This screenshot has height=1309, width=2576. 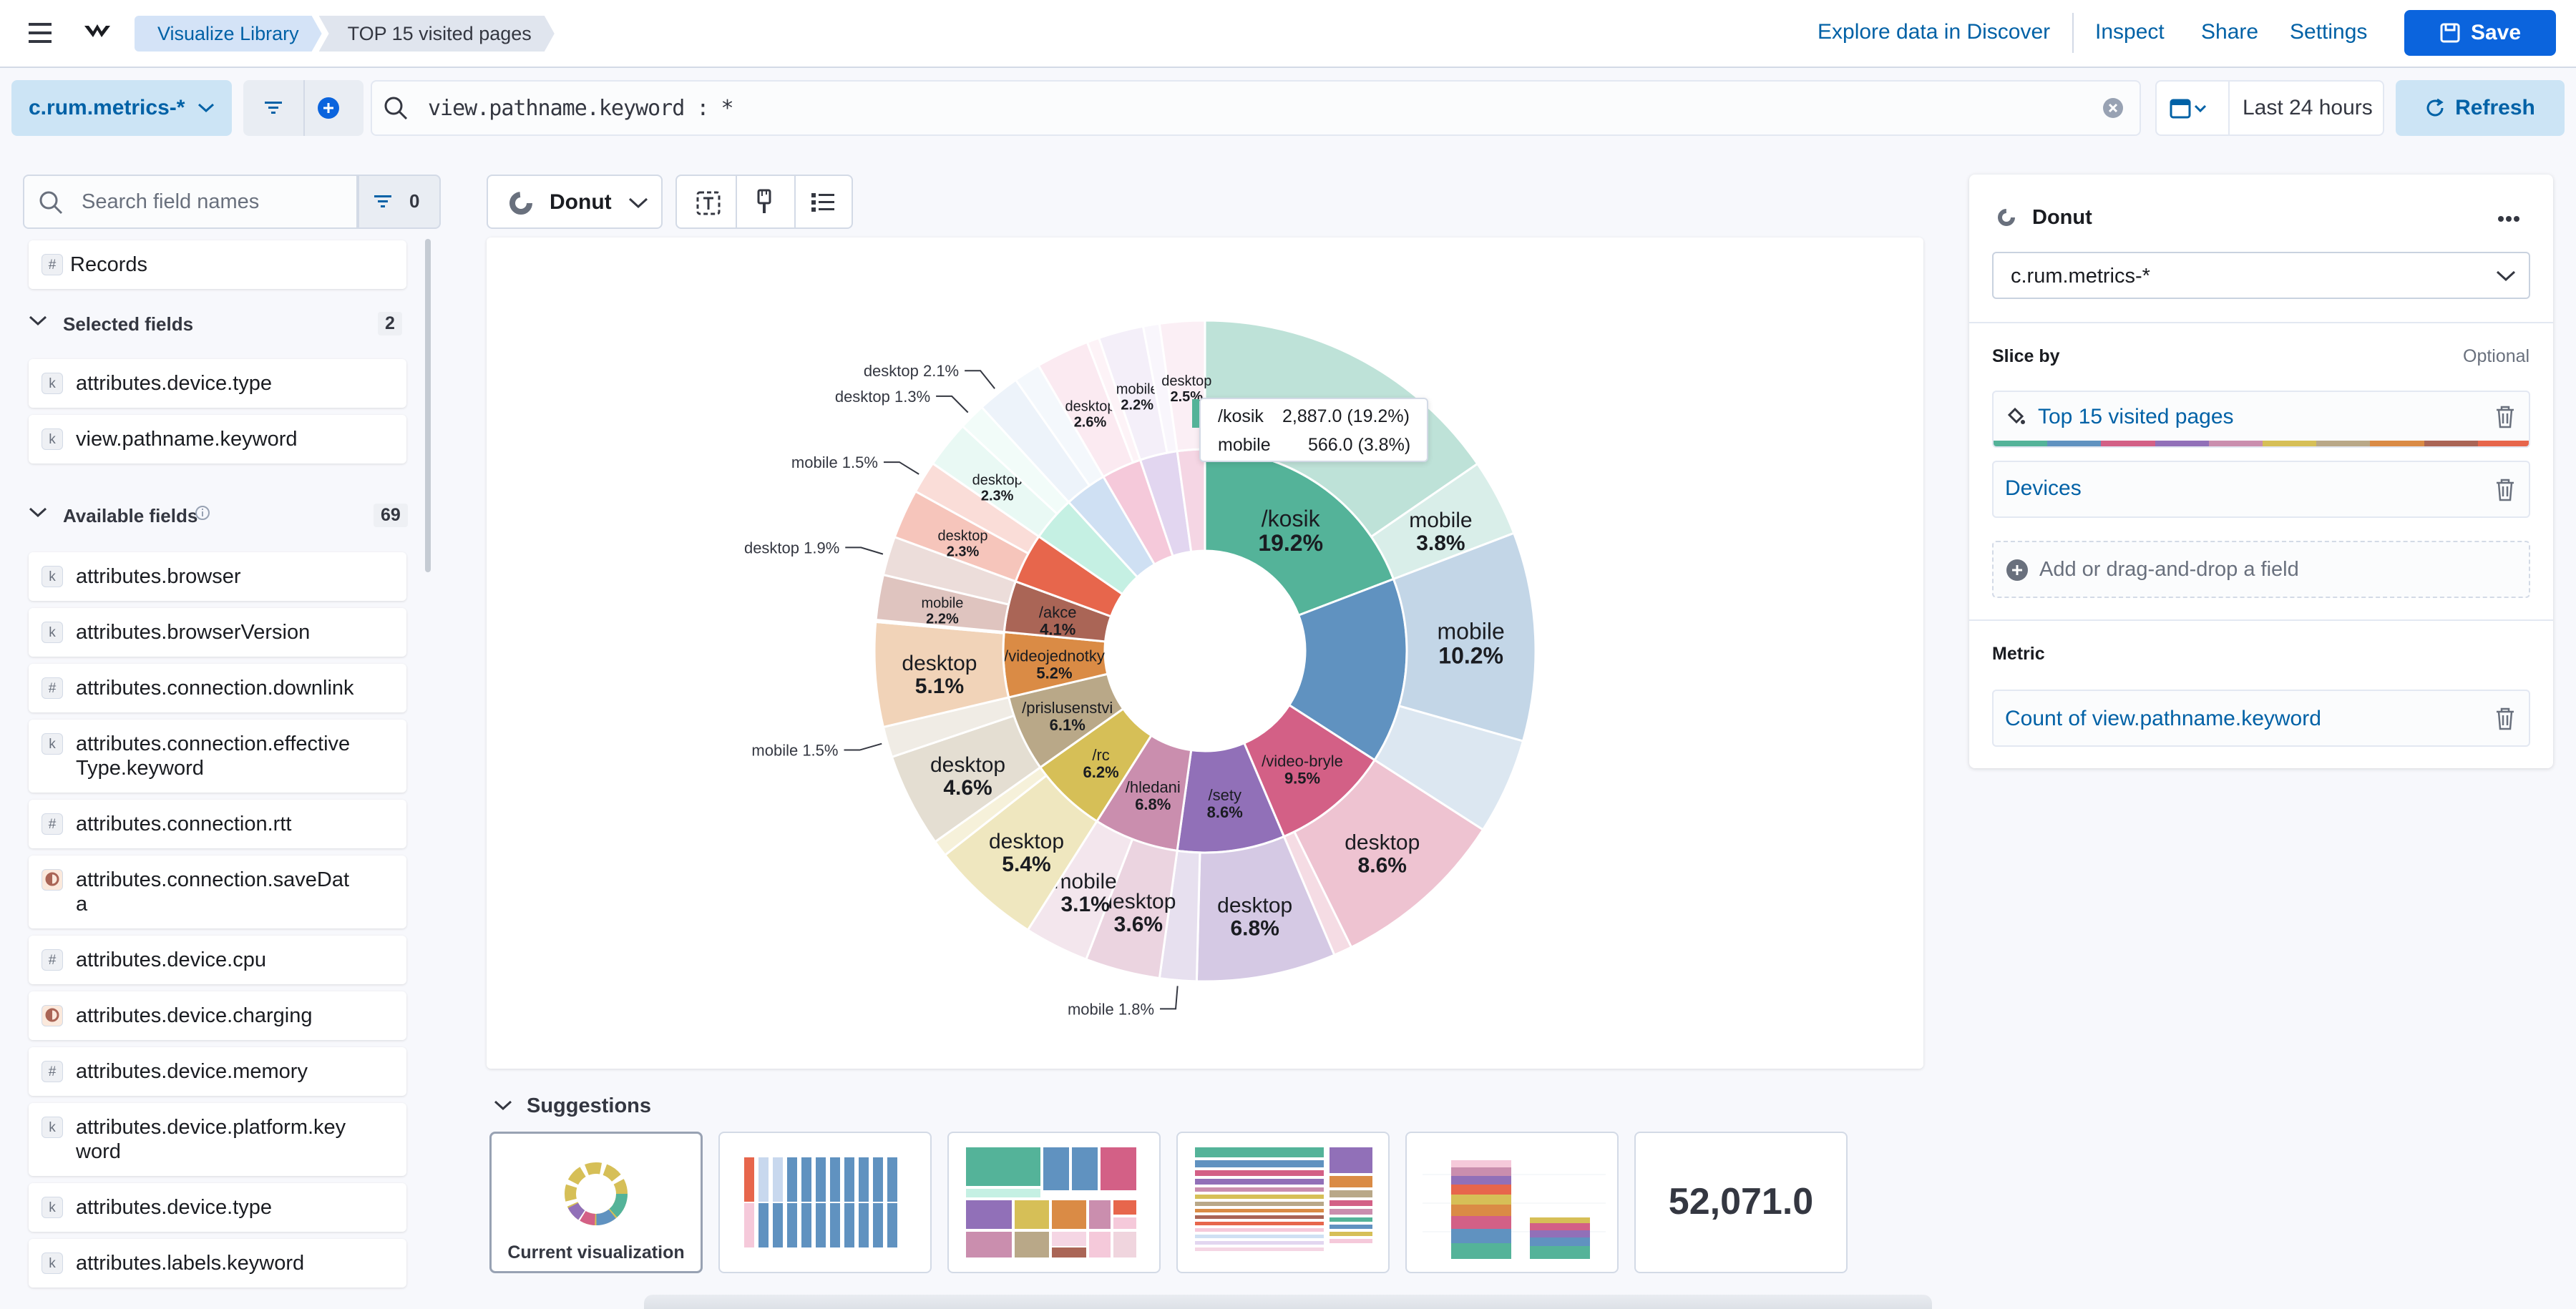 What do you see at coordinates (2189, 109) in the screenshot?
I see `calendar-icon` at bounding box center [2189, 109].